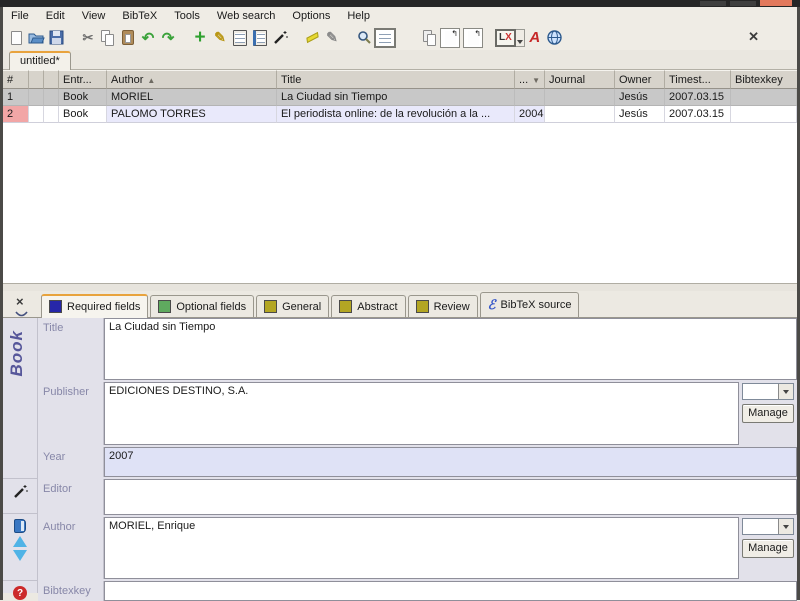  What do you see at coordinates (200, 38) in the screenshot?
I see `new-entry-icon: +` at bounding box center [200, 38].